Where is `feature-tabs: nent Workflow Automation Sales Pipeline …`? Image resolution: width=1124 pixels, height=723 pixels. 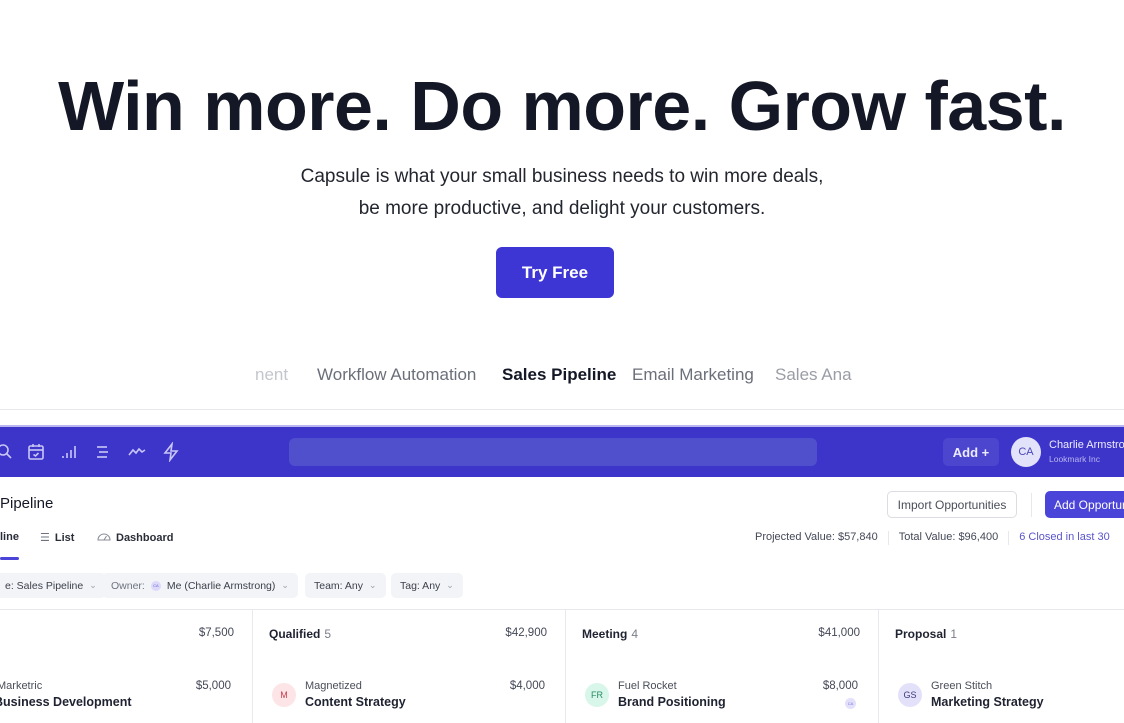
feature-tabs: nent Workflow Automation Sales Pipeline … is located at coordinates (562, 375).